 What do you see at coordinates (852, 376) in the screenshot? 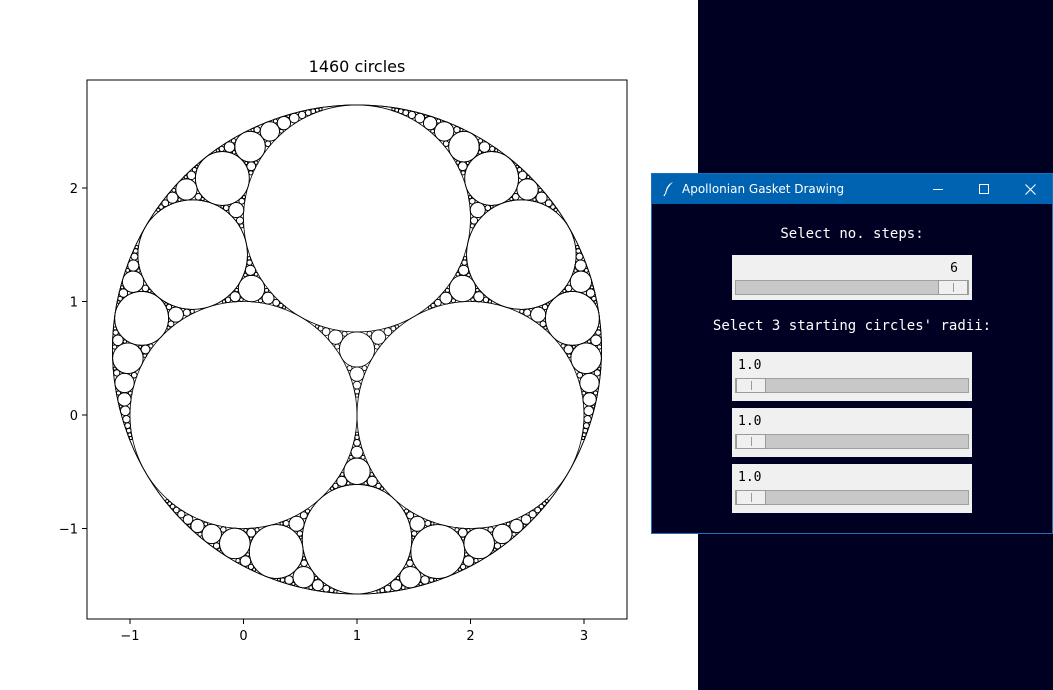
I see `radius-1-scale: 1.0` at bounding box center [852, 376].